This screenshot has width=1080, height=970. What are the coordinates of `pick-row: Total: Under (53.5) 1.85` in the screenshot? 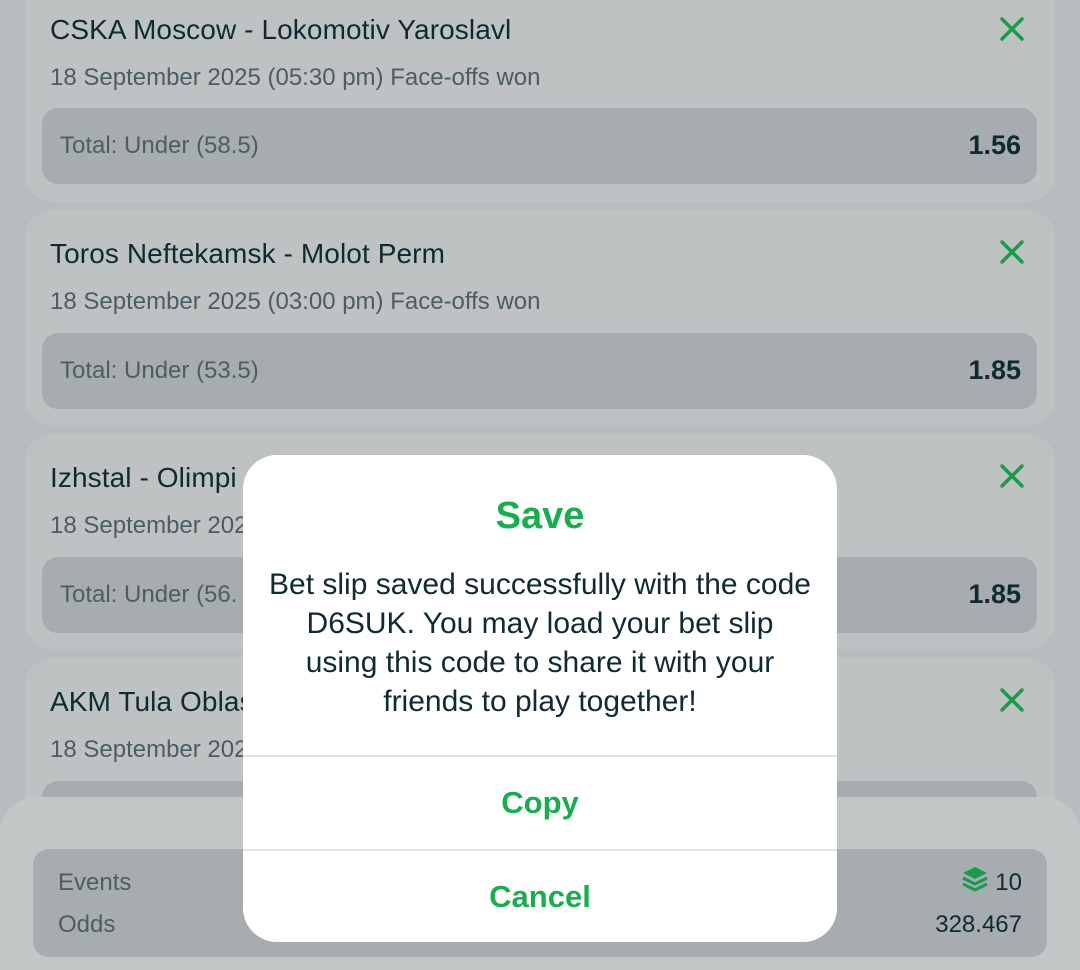 It's located at (539, 371).